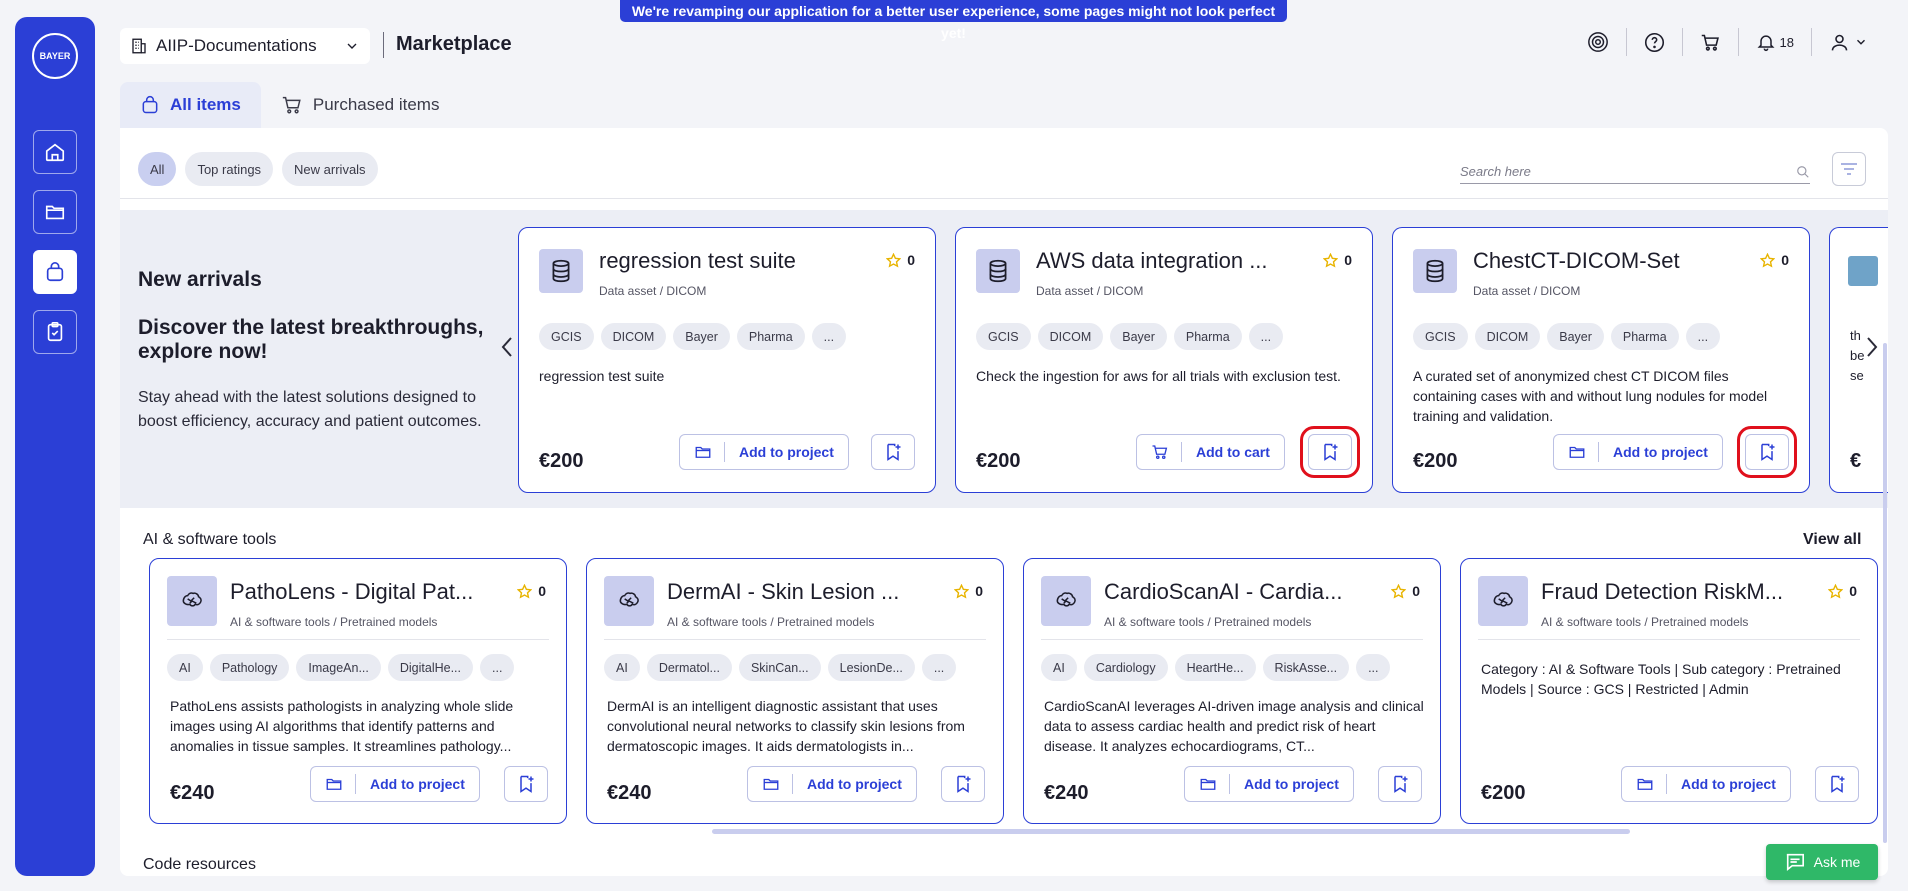 This screenshot has width=1908, height=891. I want to click on workspace-selector: AIIP-Documentations, so click(245, 46).